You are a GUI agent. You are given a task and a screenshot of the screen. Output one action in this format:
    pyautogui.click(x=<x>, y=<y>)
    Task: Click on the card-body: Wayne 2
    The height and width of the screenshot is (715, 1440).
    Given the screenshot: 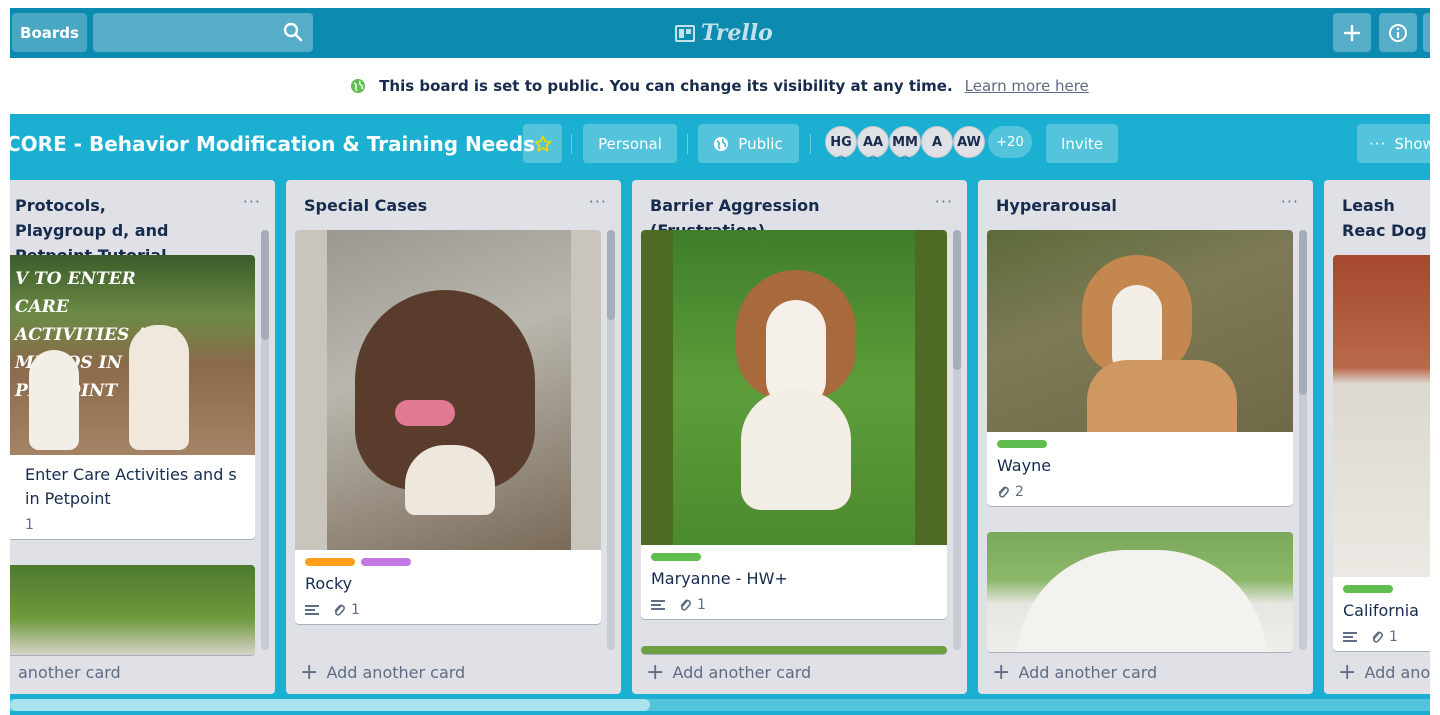 What is the action you would take?
    pyautogui.click(x=1140, y=469)
    